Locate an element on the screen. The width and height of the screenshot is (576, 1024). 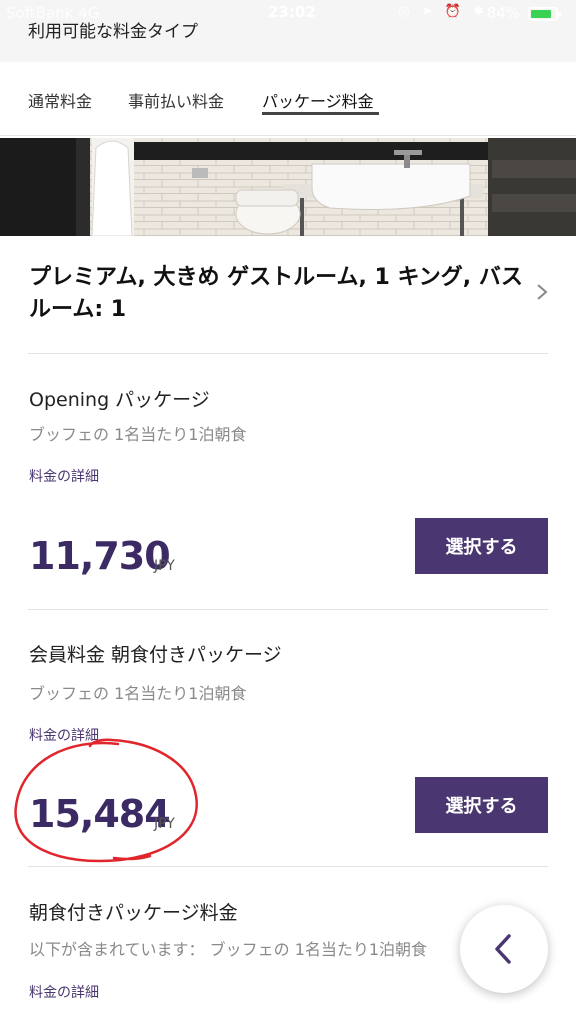
battery-icon is located at coordinates (544, 14).